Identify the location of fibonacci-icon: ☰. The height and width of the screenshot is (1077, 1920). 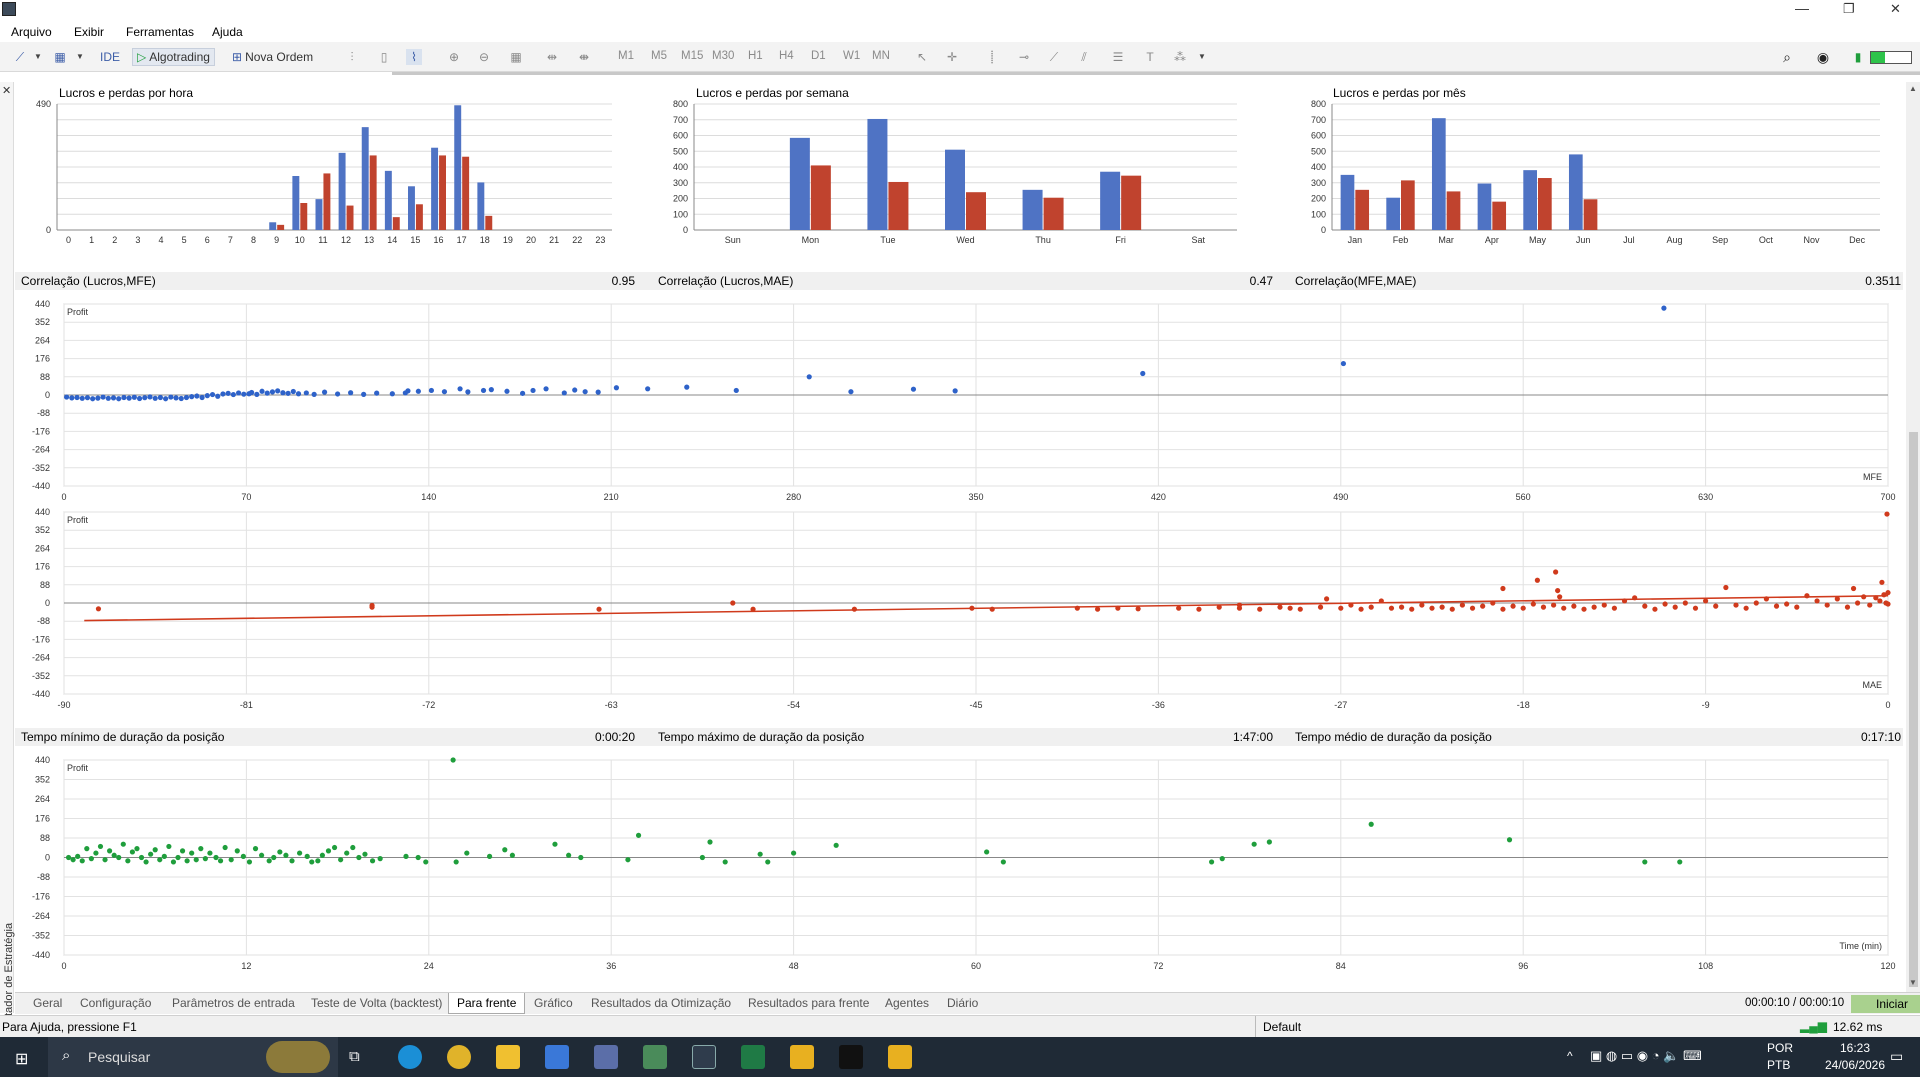
(1118, 57).